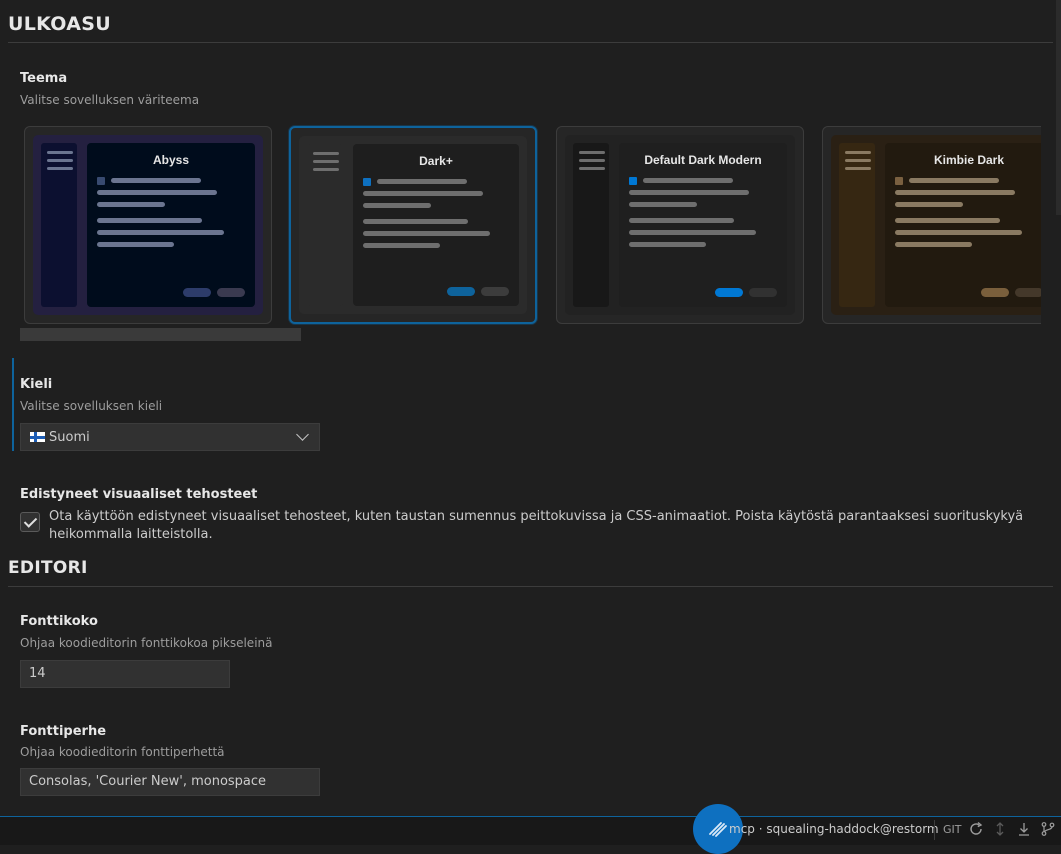  Describe the element at coordinates (1058, 407) in the screenshot. I see `vertical-scrollbar` at that location.